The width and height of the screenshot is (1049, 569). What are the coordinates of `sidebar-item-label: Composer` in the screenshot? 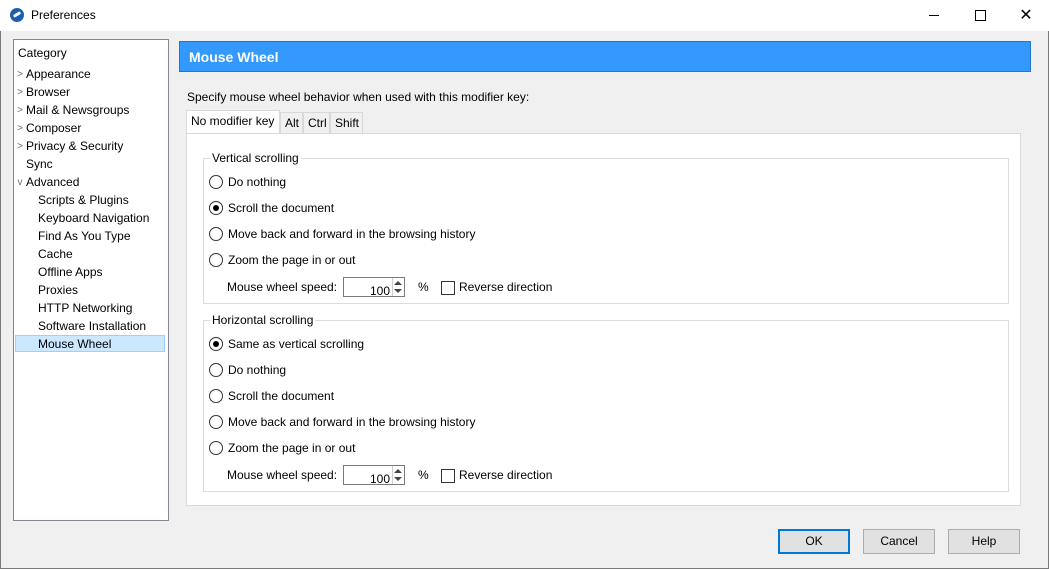 It's located at (54, 128).